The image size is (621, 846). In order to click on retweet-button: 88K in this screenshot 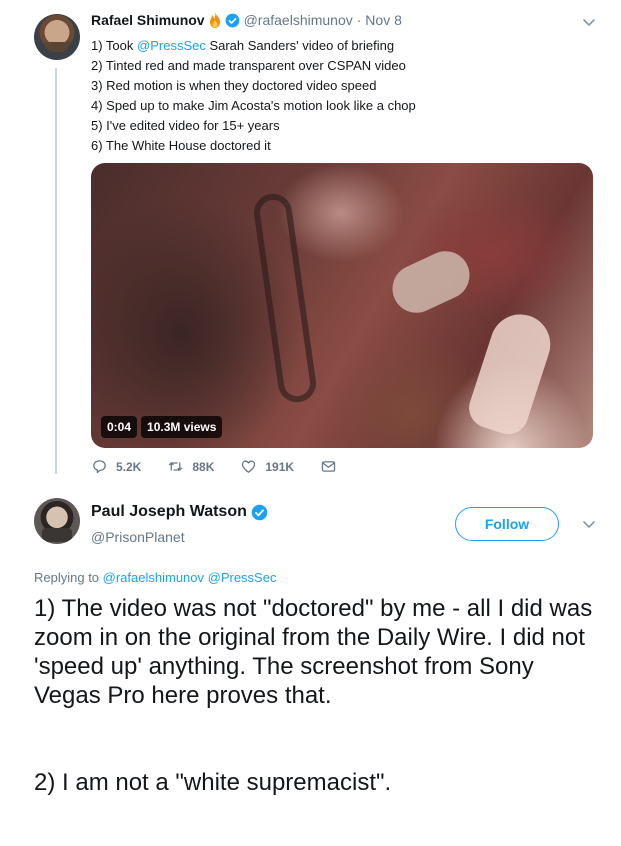, I will do `click(190, 466)`.